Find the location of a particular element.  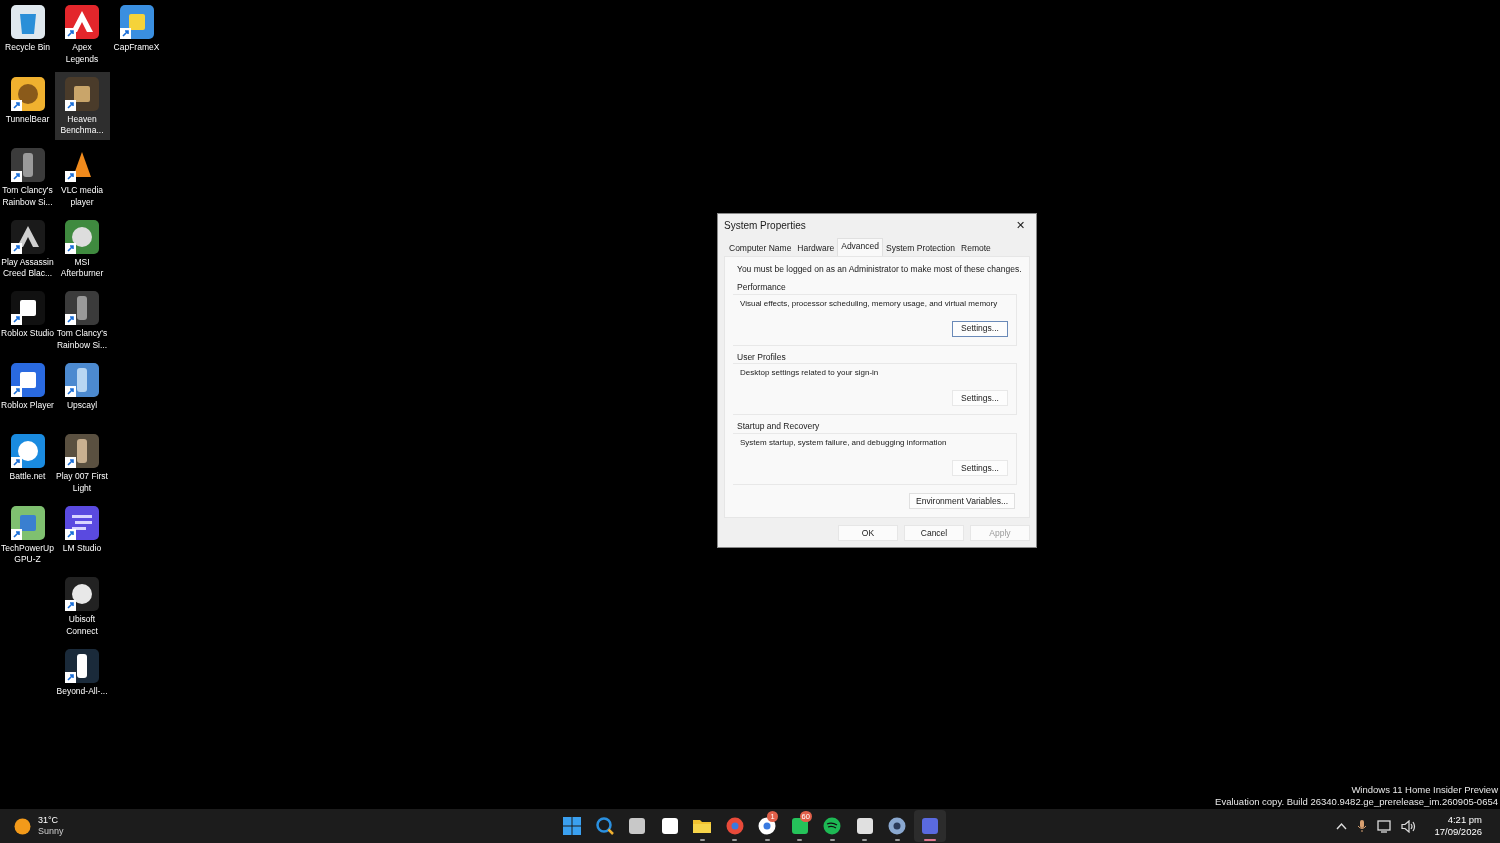

desktop-shortcut: Battle.net is located at coordinates (27, 463).